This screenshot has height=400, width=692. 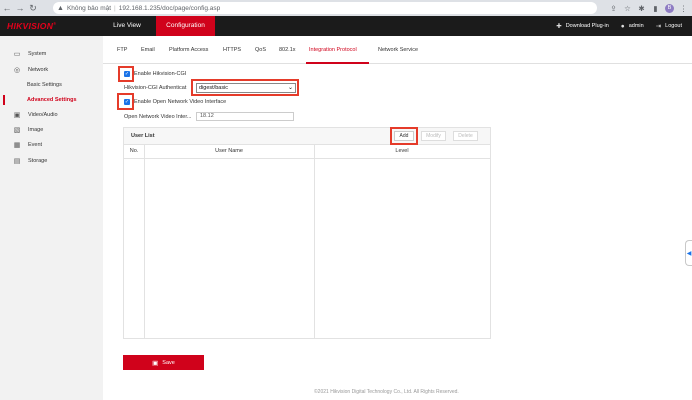 I want to click on tab-integration-protocol: Integration Protocol, so click(x=333, y=50).